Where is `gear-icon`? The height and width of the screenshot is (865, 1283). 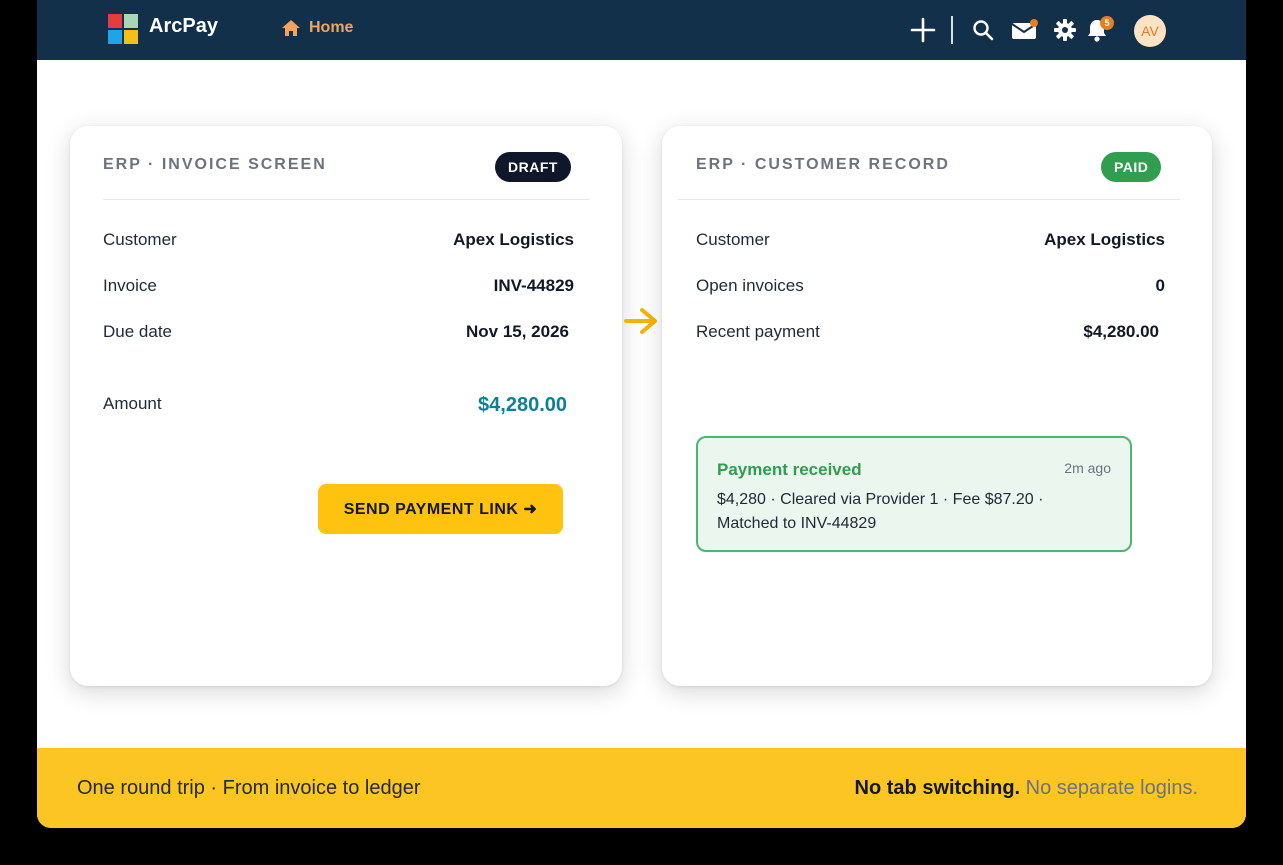
gear-icon is located at coordinates (1065, 30).